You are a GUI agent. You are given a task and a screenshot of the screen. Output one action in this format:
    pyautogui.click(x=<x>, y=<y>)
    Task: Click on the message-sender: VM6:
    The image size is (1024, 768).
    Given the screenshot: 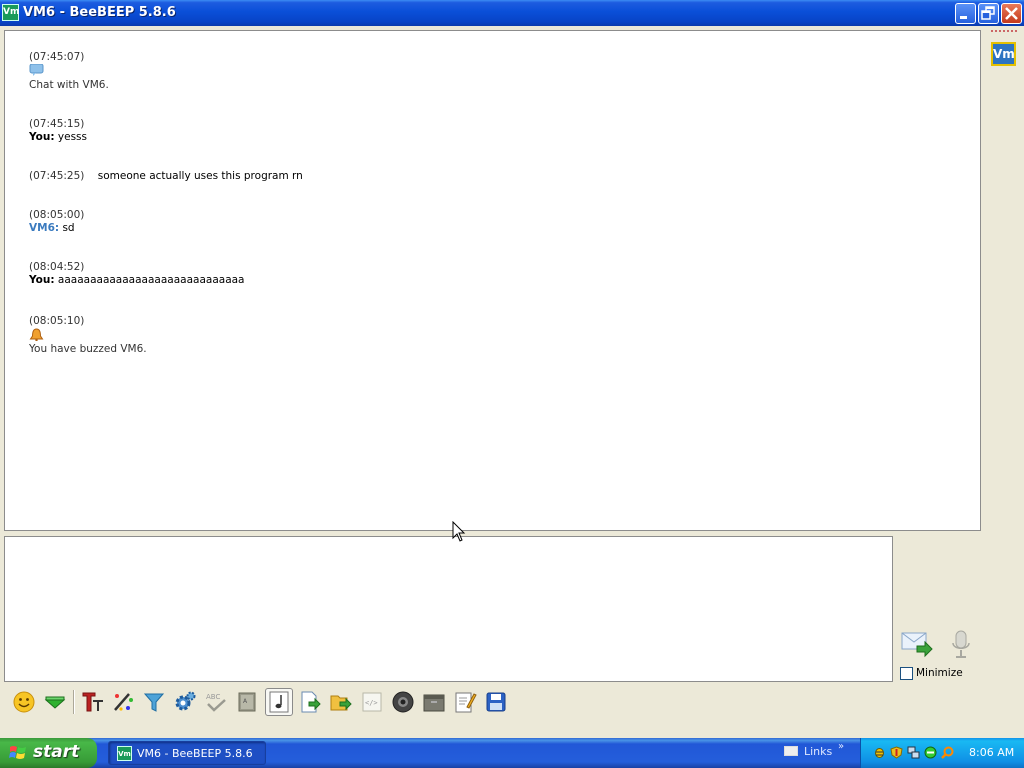 What is the action you would take?
    pyautogui.click(x=44, y=228)
    